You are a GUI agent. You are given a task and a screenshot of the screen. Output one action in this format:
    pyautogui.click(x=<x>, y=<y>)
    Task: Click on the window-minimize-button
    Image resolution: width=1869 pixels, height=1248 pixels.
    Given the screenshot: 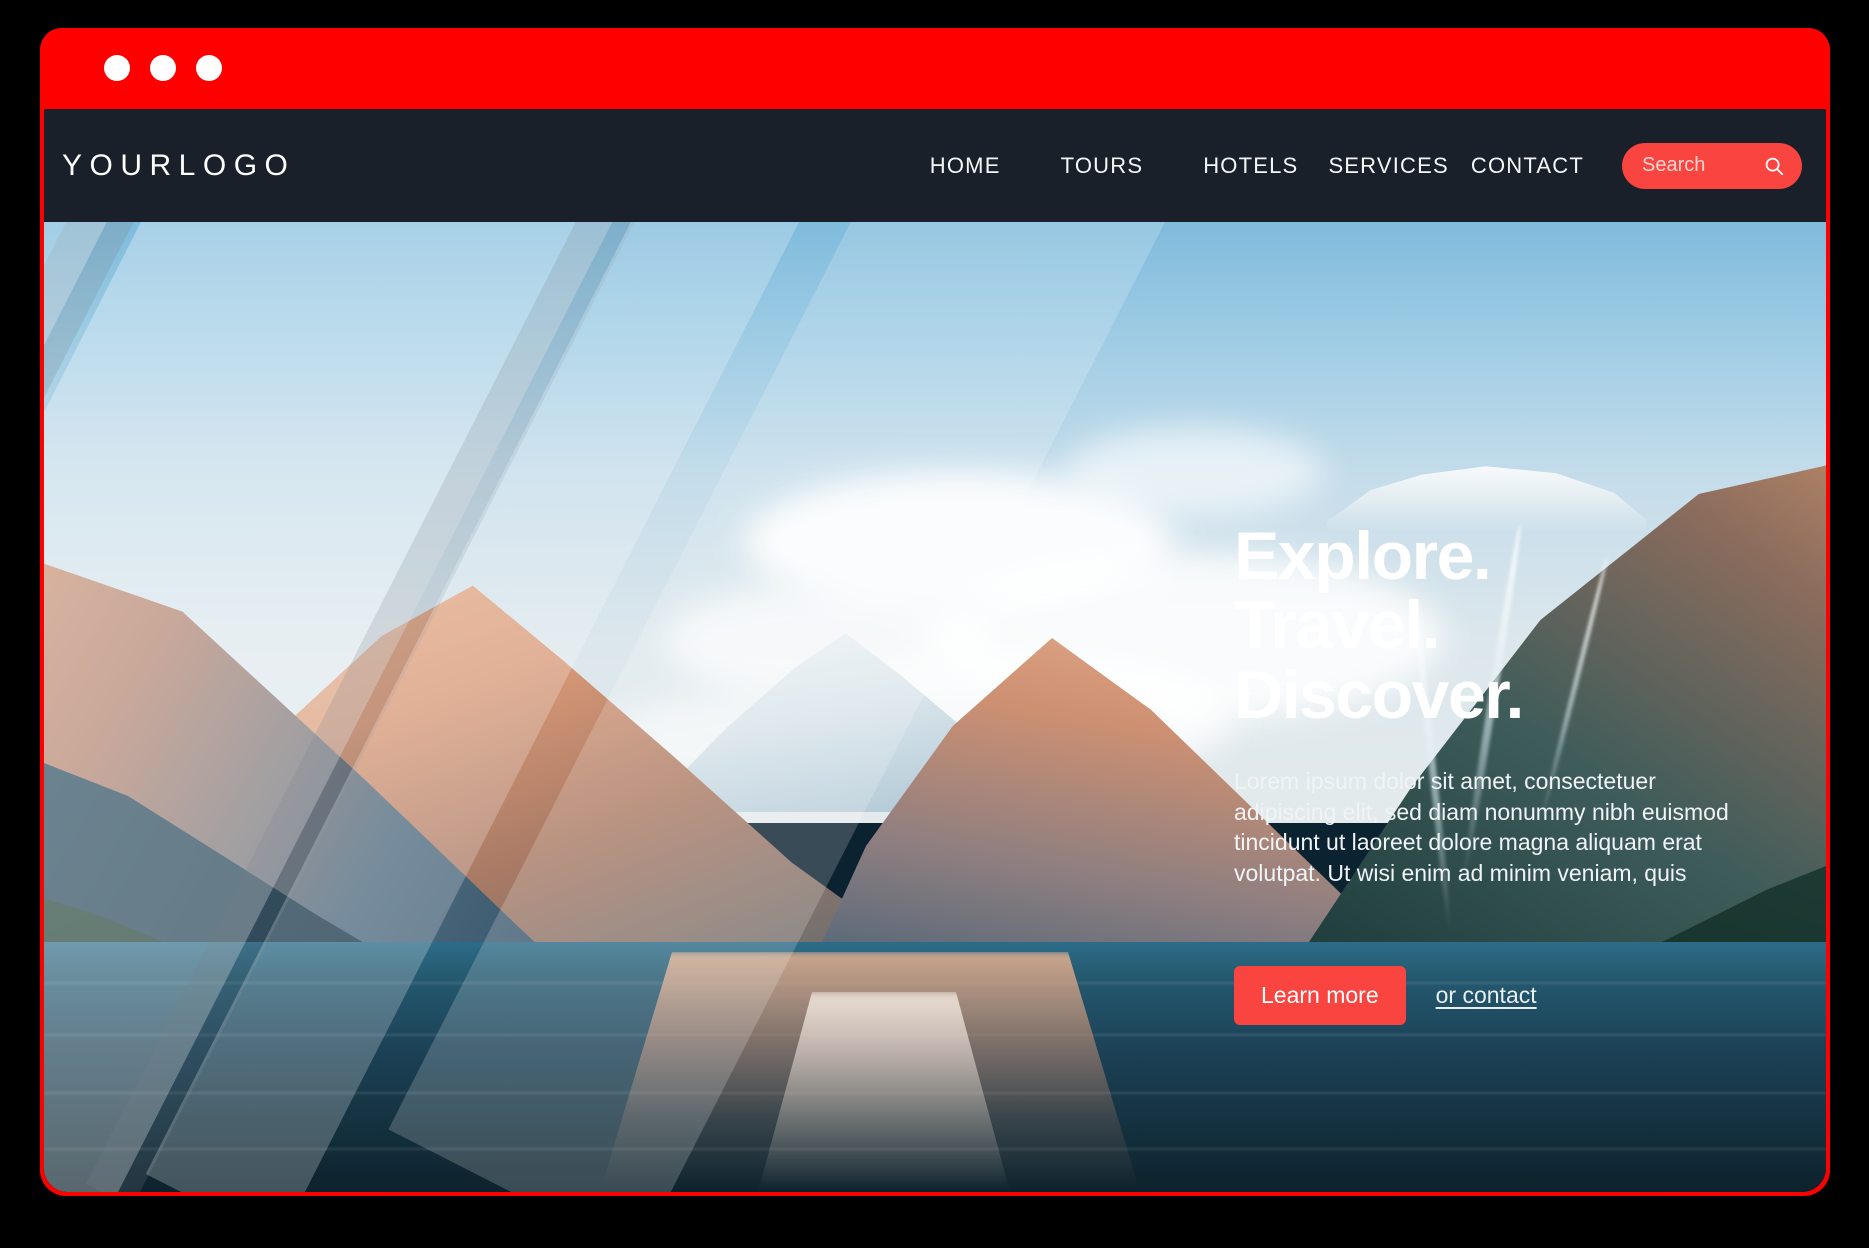 What is the action you would take?
    pyautogui.click(x=163, y=68)
    